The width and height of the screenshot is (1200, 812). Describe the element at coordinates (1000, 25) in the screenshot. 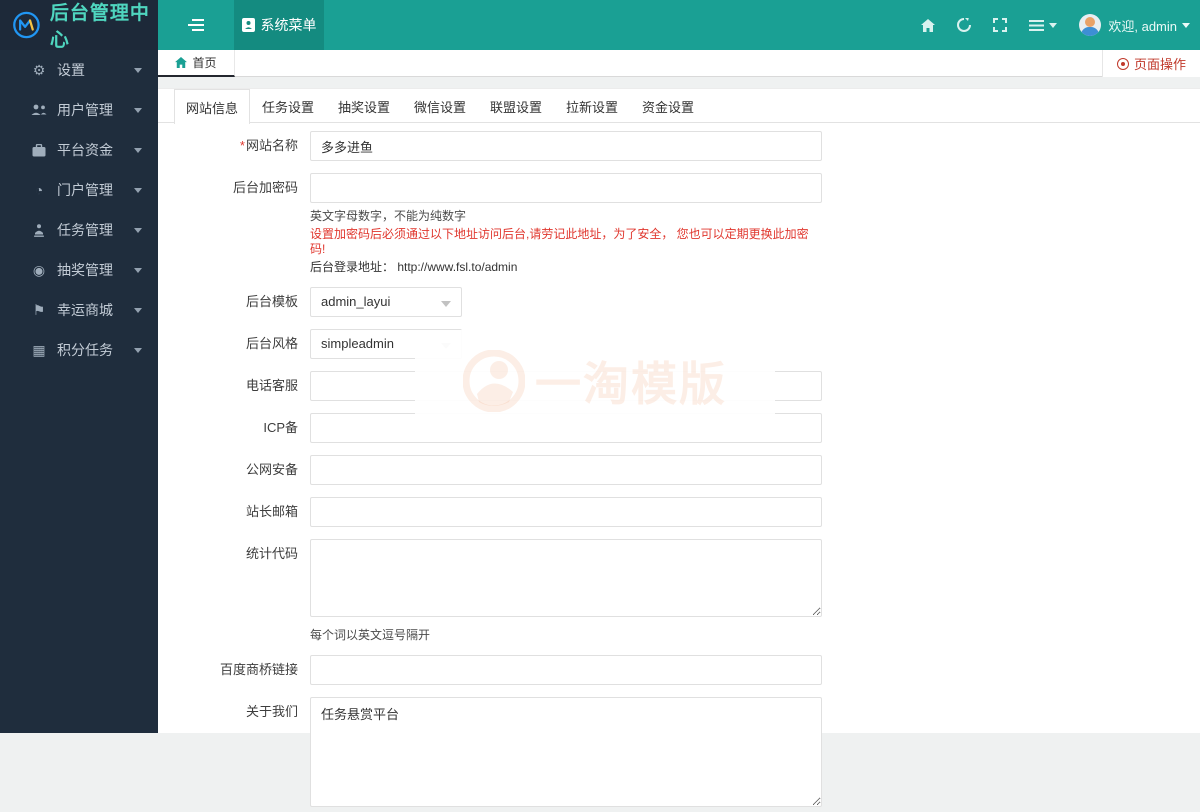

I see `fullscreen-icon` at that location.